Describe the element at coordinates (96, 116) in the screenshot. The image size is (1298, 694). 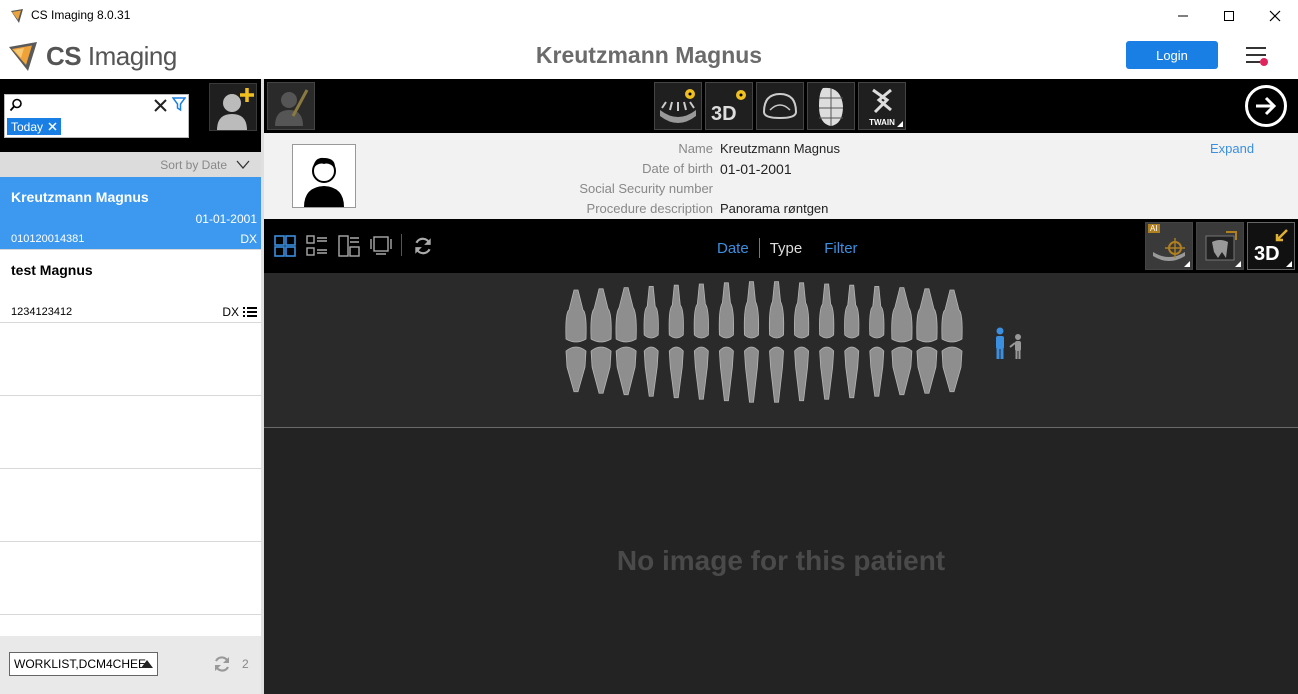
I see `search-input: Today` at that location.